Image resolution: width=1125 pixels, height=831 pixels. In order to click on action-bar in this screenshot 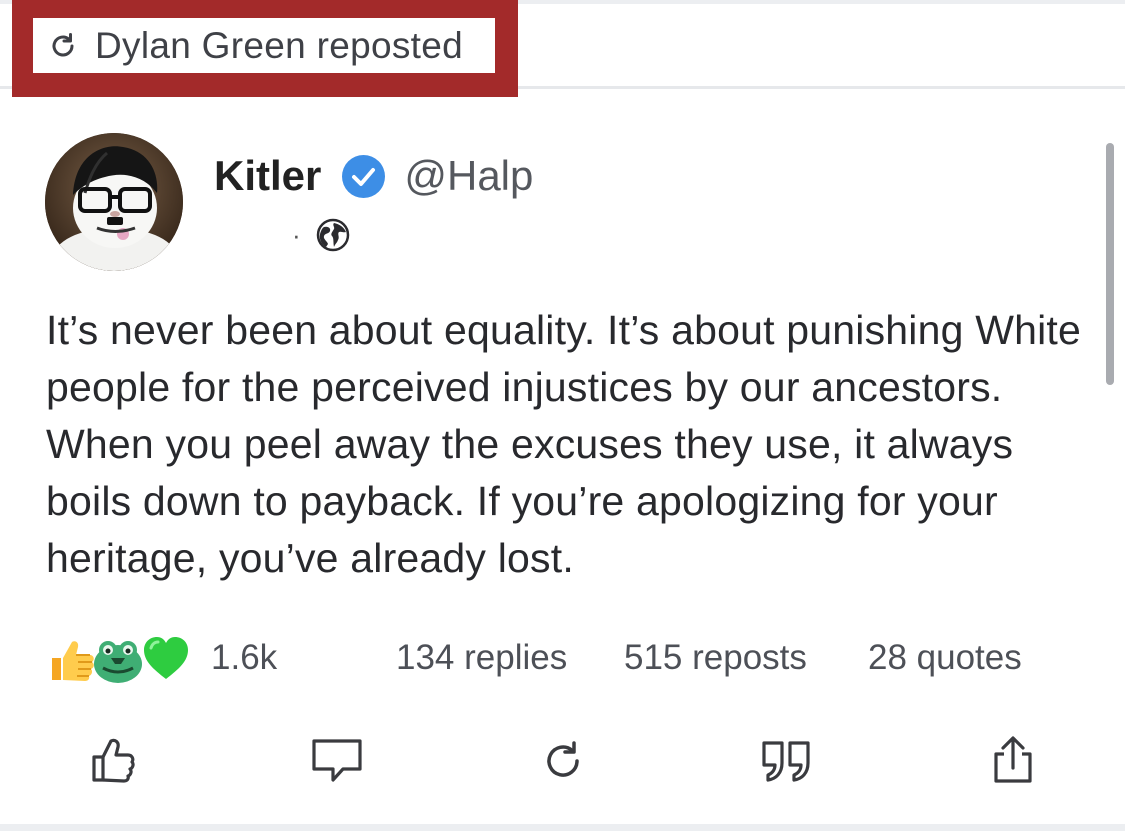, I will do `click(562, 760)`.